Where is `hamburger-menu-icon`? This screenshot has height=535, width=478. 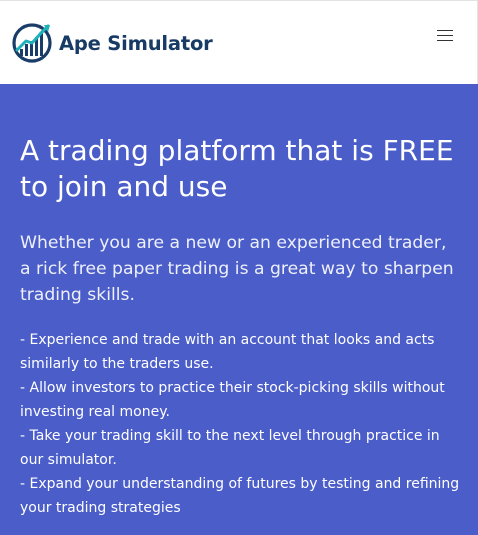
hamburger-menu-icon is located at coordinates (445, 36).